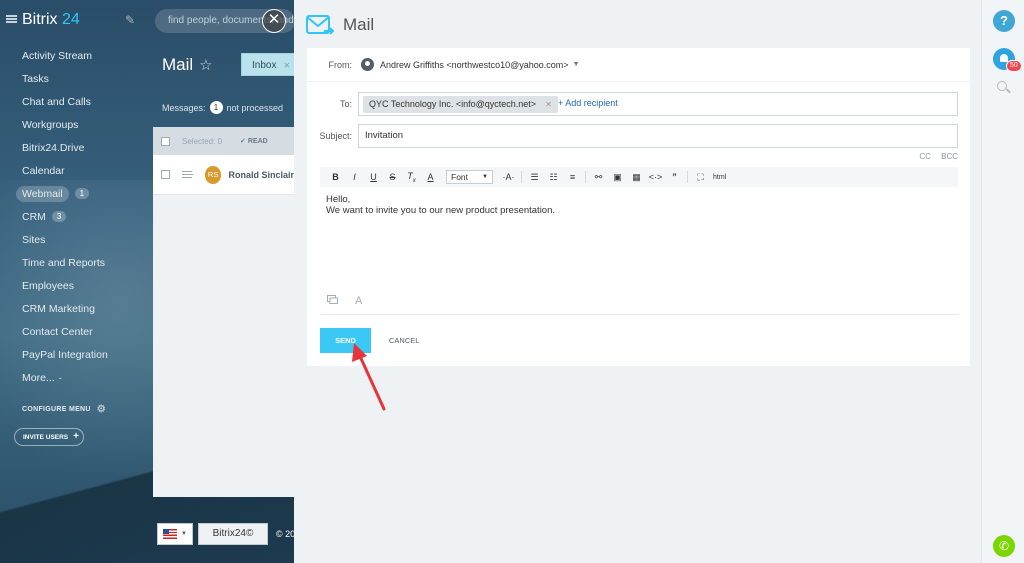 The image size is (1024, 563). What do you see at coordinates (254, 141) in the screenshot?
I see `mark-read-button: ✓ READ` at bounding box center [254, 141].